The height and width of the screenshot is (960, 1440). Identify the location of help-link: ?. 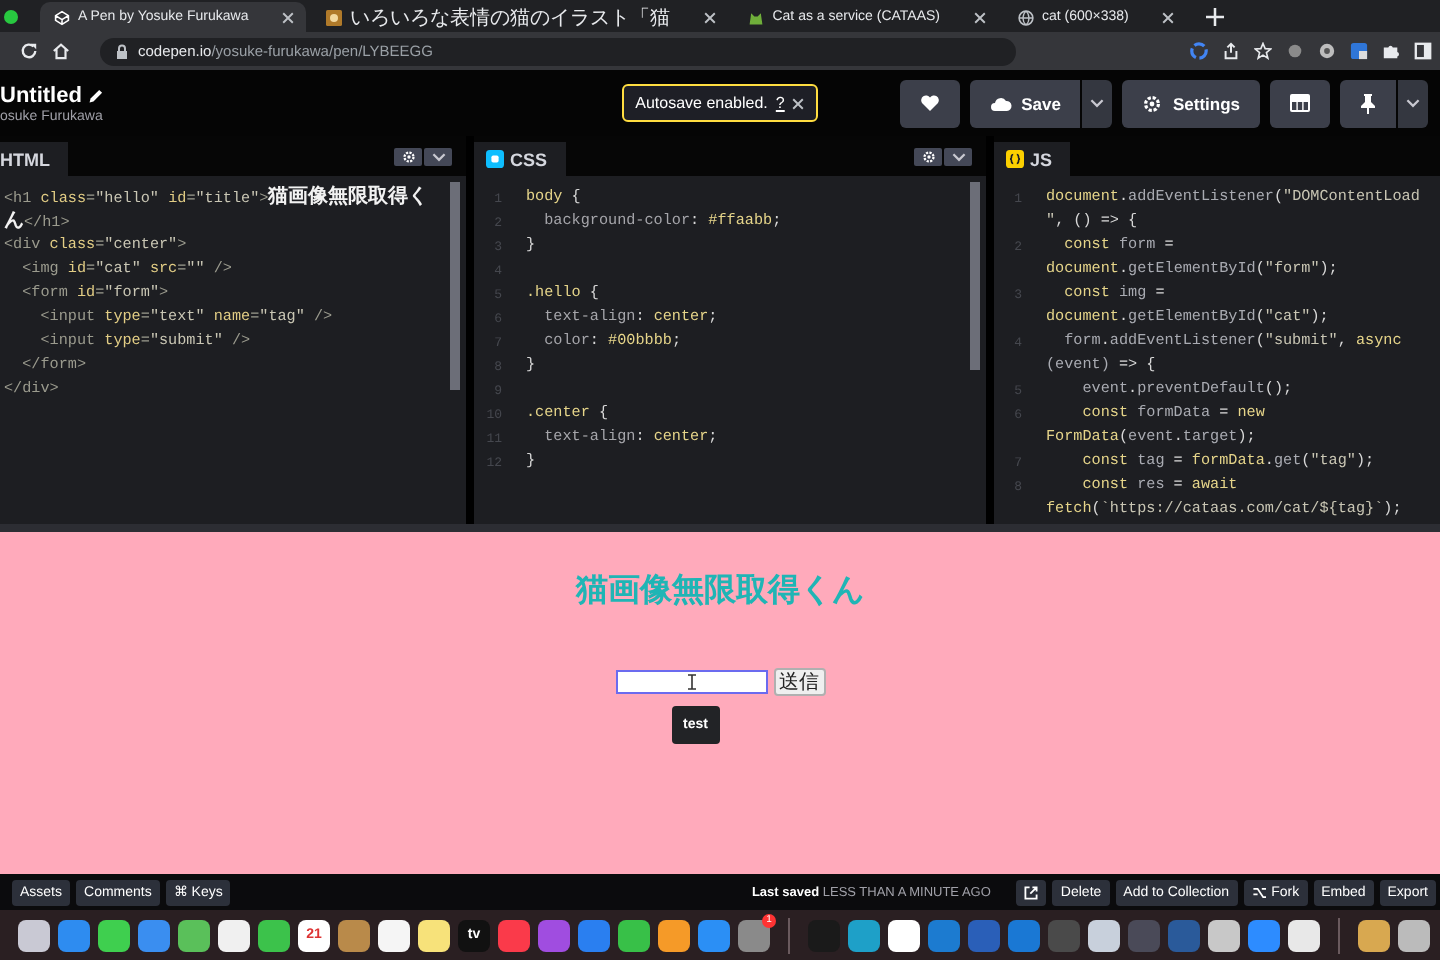
(780, 103).